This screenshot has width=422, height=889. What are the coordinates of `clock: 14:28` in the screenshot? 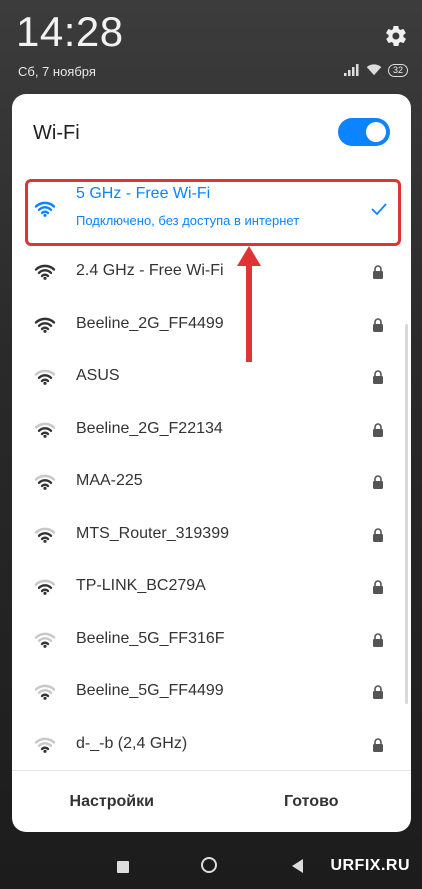 It's located at (70, 31).